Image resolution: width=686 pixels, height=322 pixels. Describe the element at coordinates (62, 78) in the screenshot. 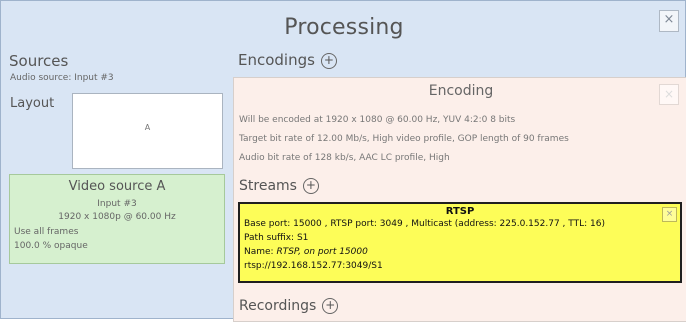

I see `audio-source-label: Audio source: Input #3` at that location.